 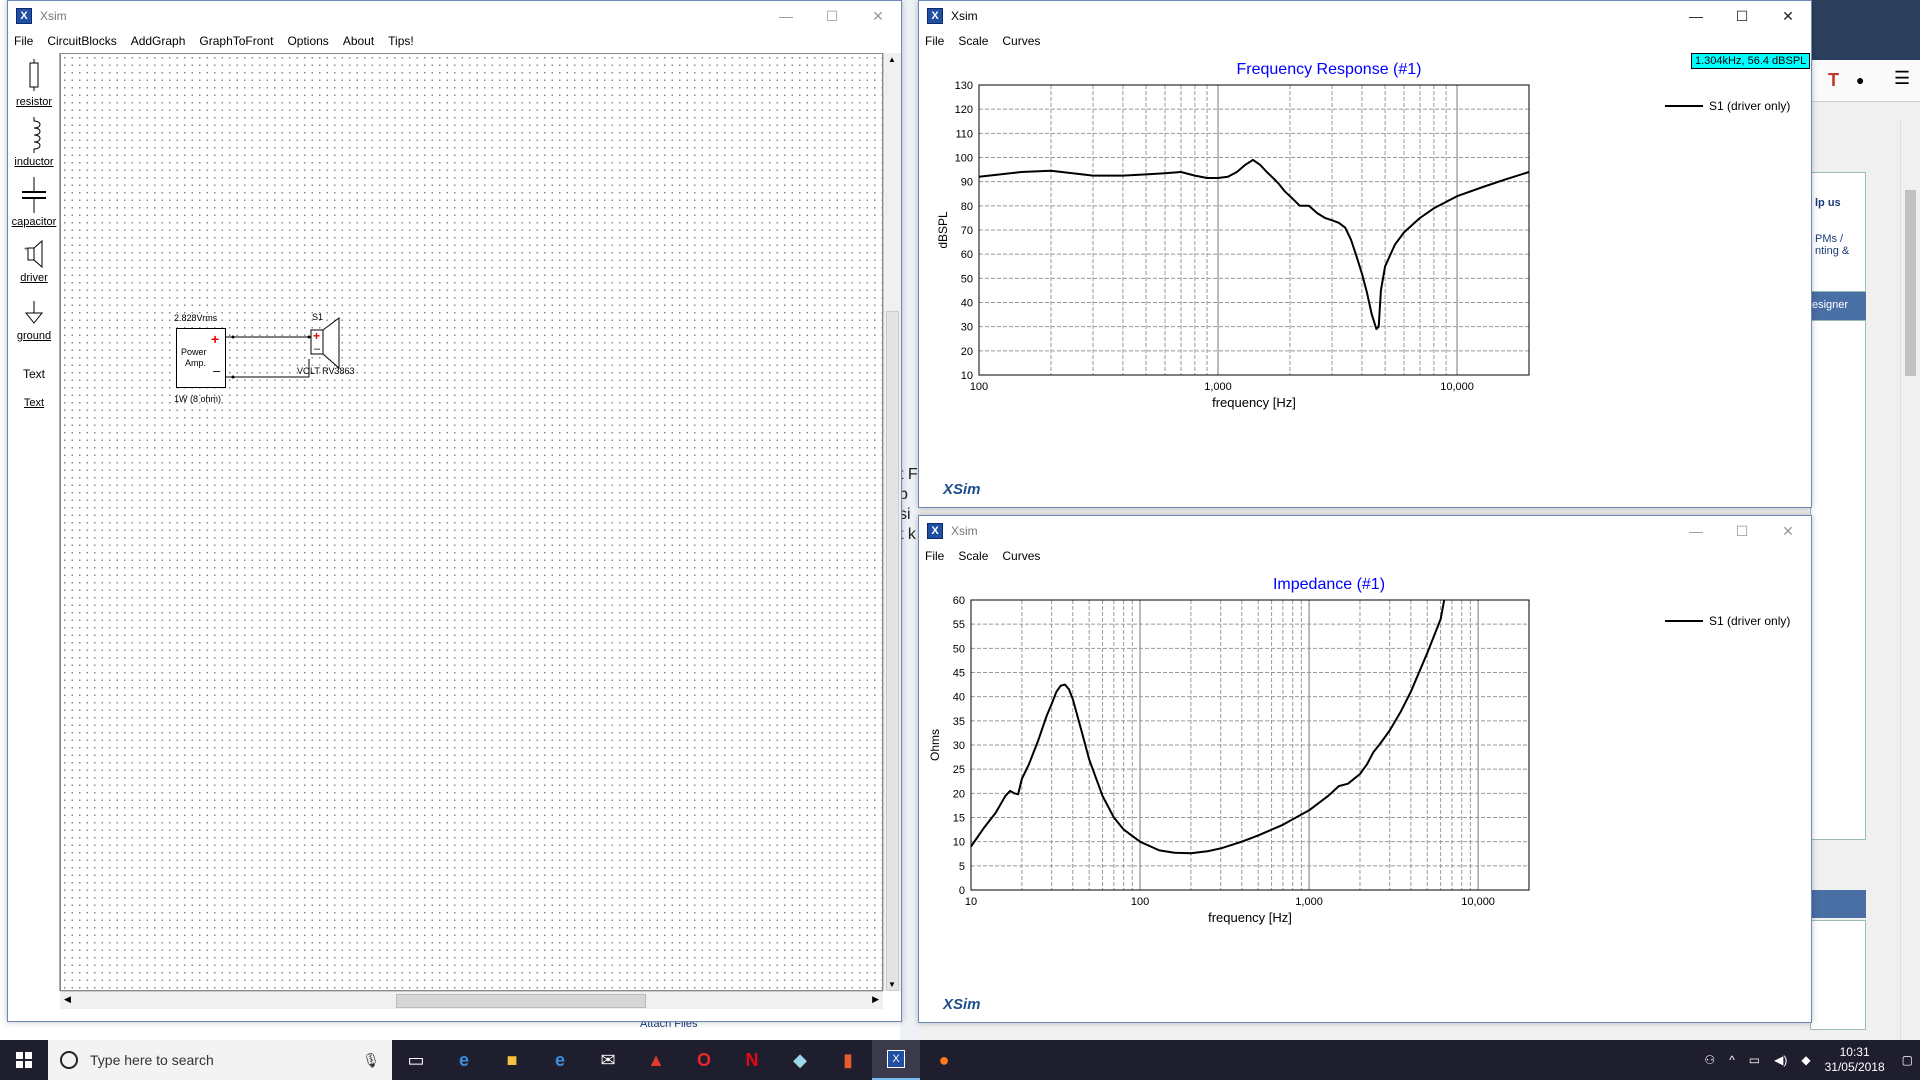 I want to click on y-tick-label: 60, so click(x=959, y=601).